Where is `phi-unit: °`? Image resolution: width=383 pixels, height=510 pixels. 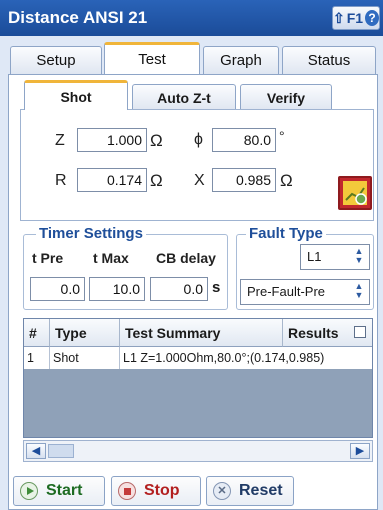 phi-unit: ° is located at coordinates (282, 136).